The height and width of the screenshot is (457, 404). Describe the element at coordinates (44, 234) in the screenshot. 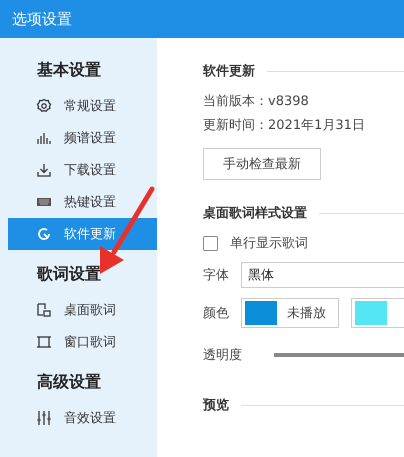

I see `refresh-icon` at that location.